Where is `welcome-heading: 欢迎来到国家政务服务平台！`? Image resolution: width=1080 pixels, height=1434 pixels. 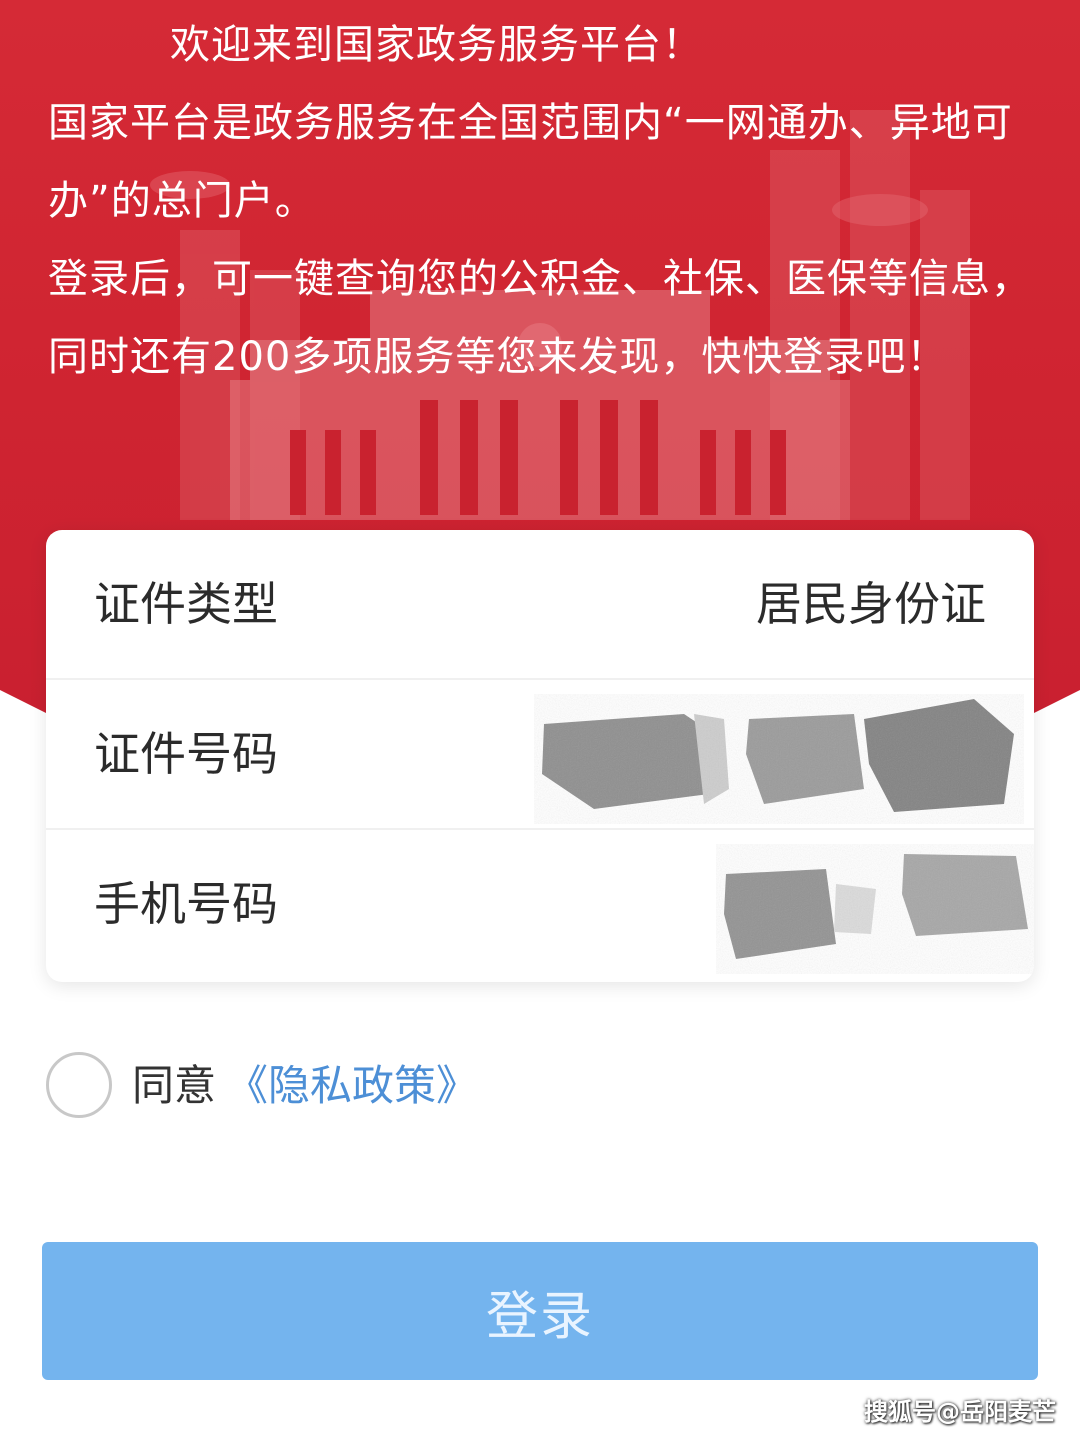
welcome-heading: 欢迎来到国家政务服务平台！ is located at coordinates (436, 45).